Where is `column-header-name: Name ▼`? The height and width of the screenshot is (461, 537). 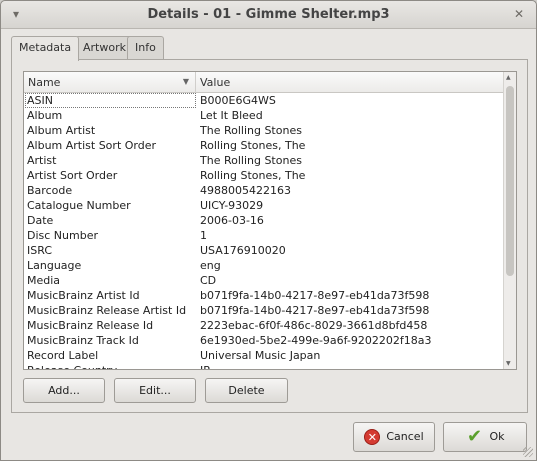
column-header-name: Name ▼ is located at coordinates (110, 82).